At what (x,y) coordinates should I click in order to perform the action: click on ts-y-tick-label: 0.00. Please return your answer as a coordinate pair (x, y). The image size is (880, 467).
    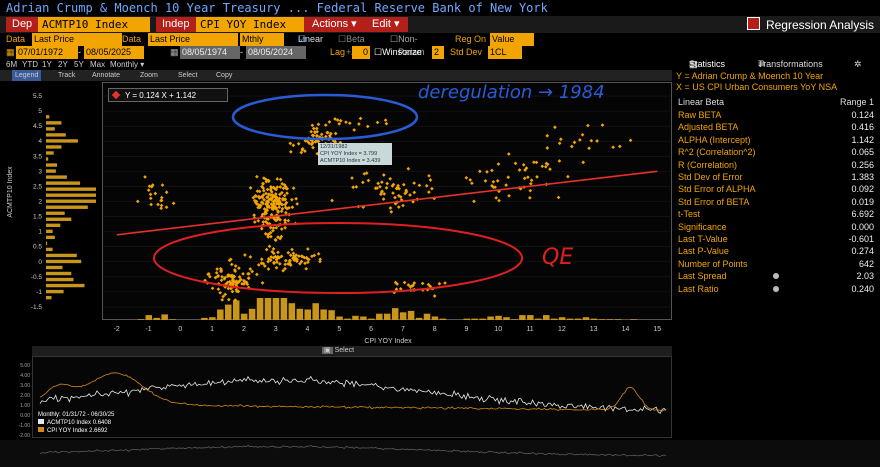
    Looking at the image, I should click on (25, 416).